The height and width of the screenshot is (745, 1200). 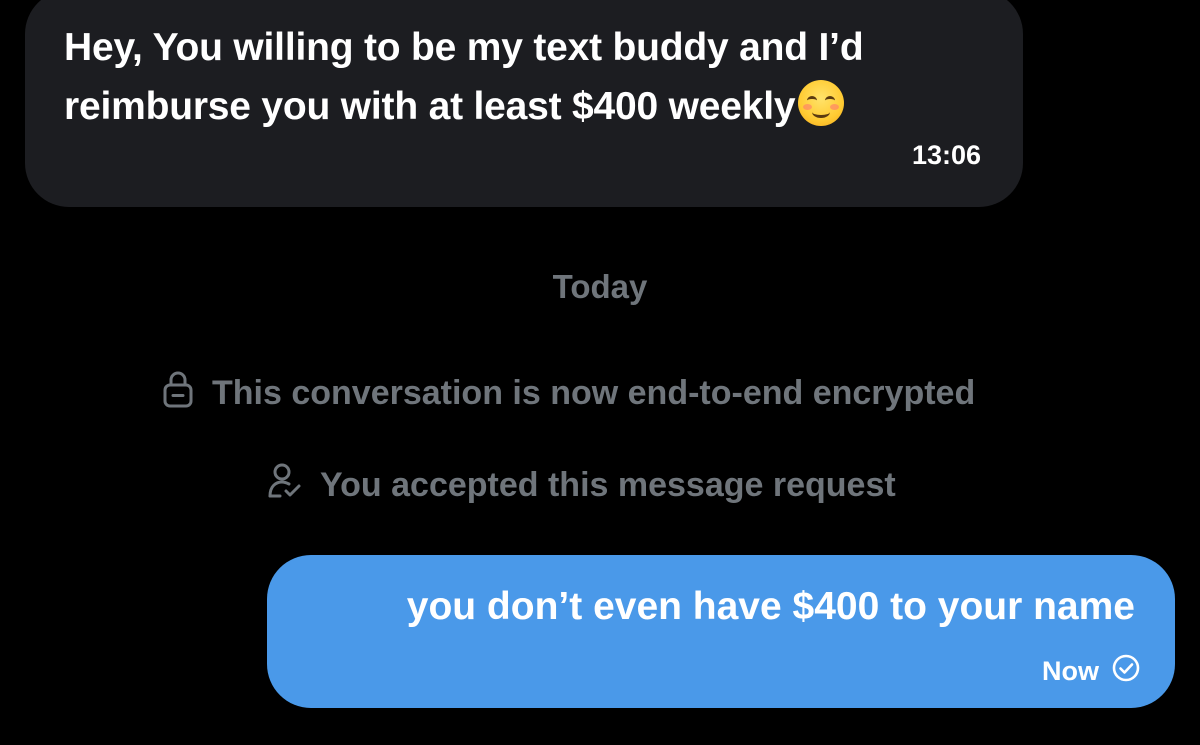 I want to click on smiling-face-emoji-icon, so click(x=821, y=103).